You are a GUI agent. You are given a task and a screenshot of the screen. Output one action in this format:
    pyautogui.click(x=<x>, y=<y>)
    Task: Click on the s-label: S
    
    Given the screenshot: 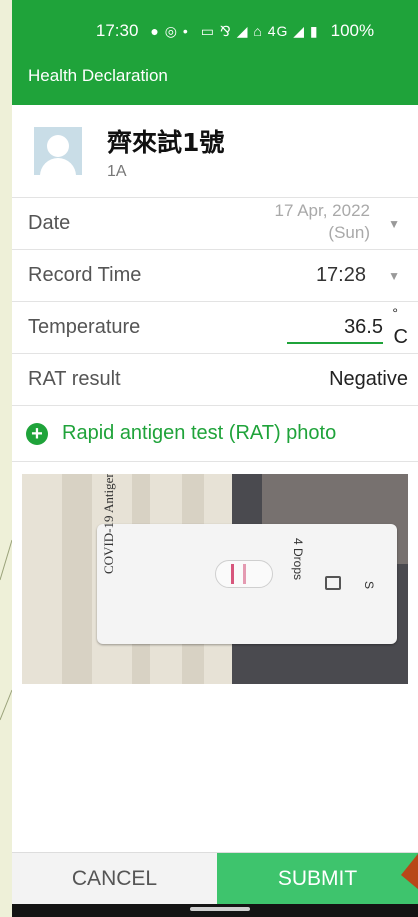 What is the action you would take?
    pyautogui.click(x=369, y=585)
    